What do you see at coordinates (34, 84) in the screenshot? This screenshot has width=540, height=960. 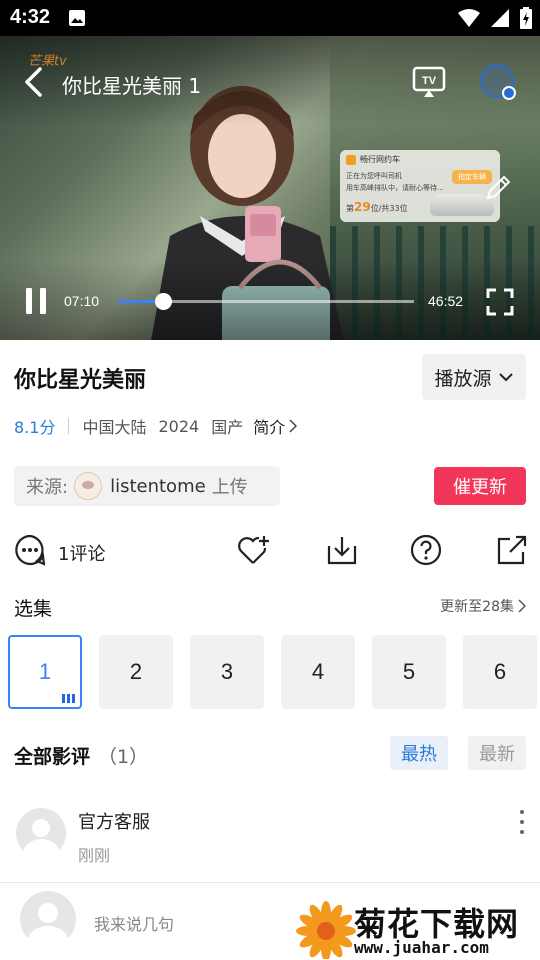 I see `back-button` at bounding box center [34, 84].